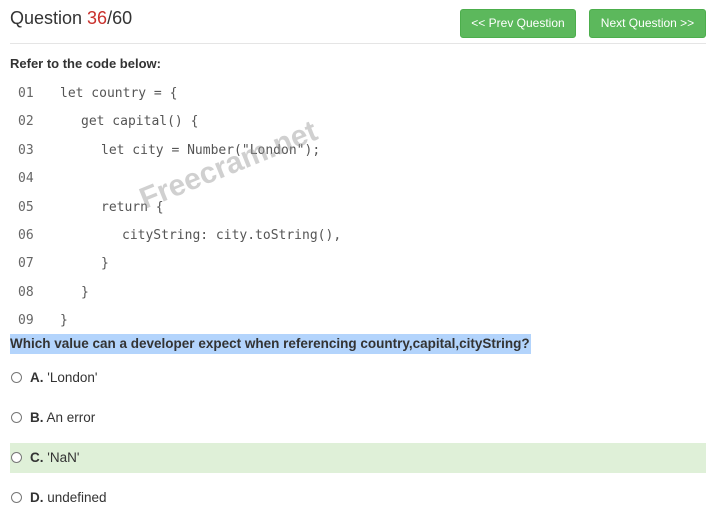  What do you see at coordinates (26, 150) in the screenshot?
I see `line-number: 03` at bounding box center [26, 150].